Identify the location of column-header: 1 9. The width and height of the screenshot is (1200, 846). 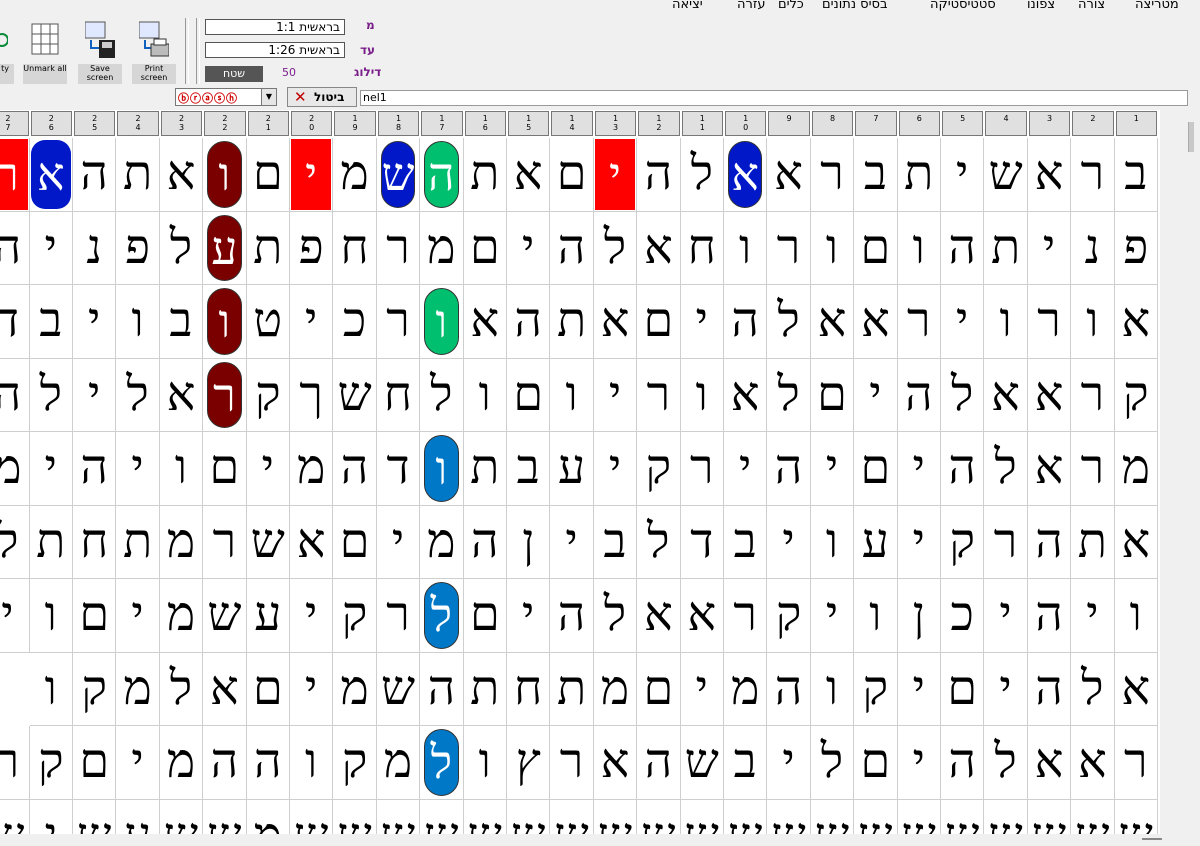
(355, 123).